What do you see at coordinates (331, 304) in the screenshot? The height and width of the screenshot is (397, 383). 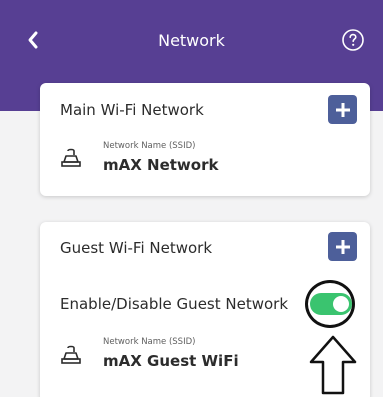 I see `guest-network-toggle` at bounding box center [331, 304].